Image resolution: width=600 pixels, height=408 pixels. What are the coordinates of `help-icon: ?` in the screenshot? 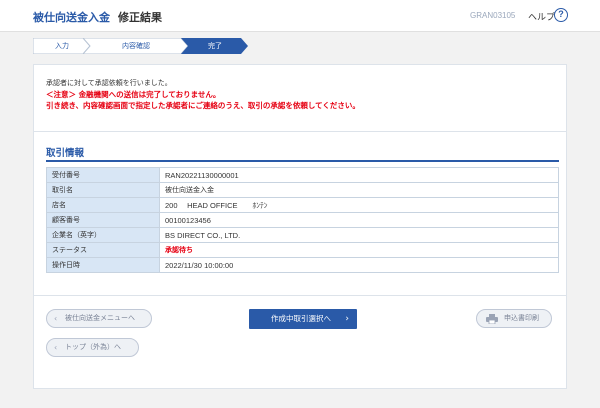 It's located at (561, 15).